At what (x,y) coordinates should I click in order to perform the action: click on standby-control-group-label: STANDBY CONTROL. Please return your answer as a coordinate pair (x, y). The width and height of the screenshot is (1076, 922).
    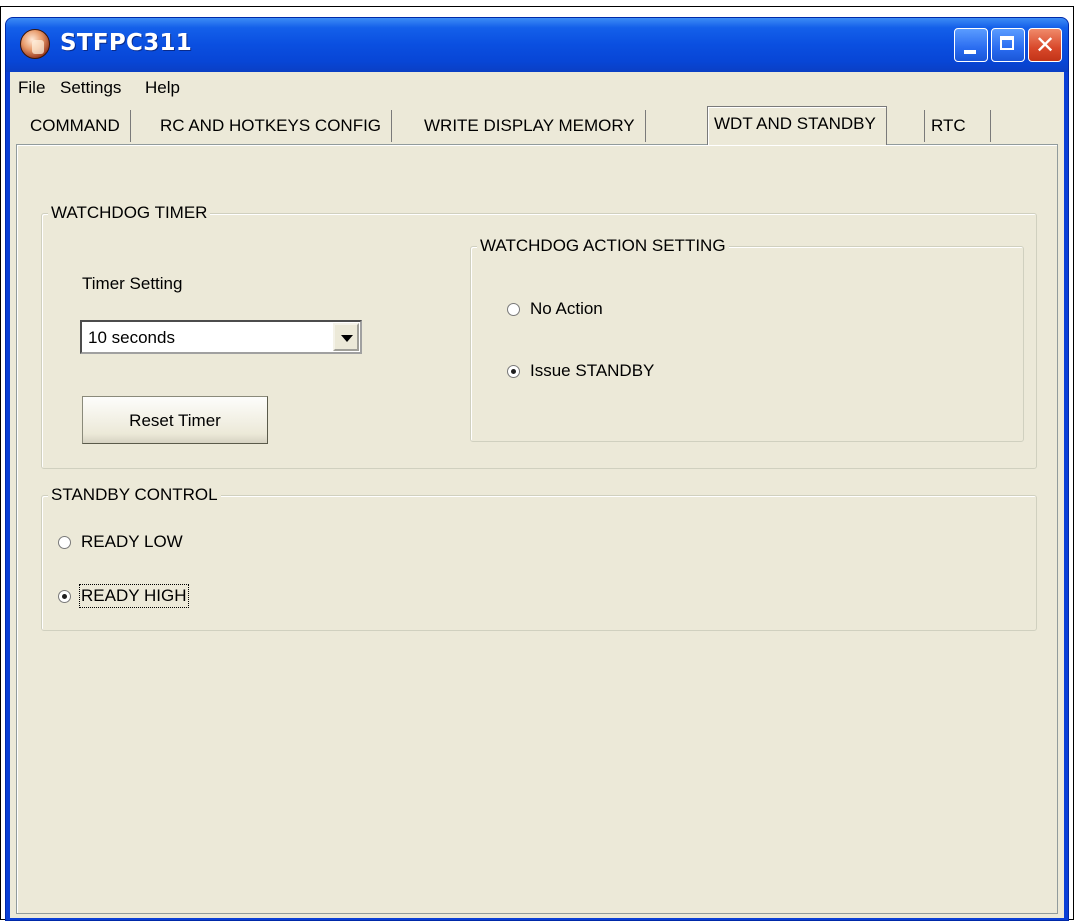
    Looking at the image, I should click on (134, 495).